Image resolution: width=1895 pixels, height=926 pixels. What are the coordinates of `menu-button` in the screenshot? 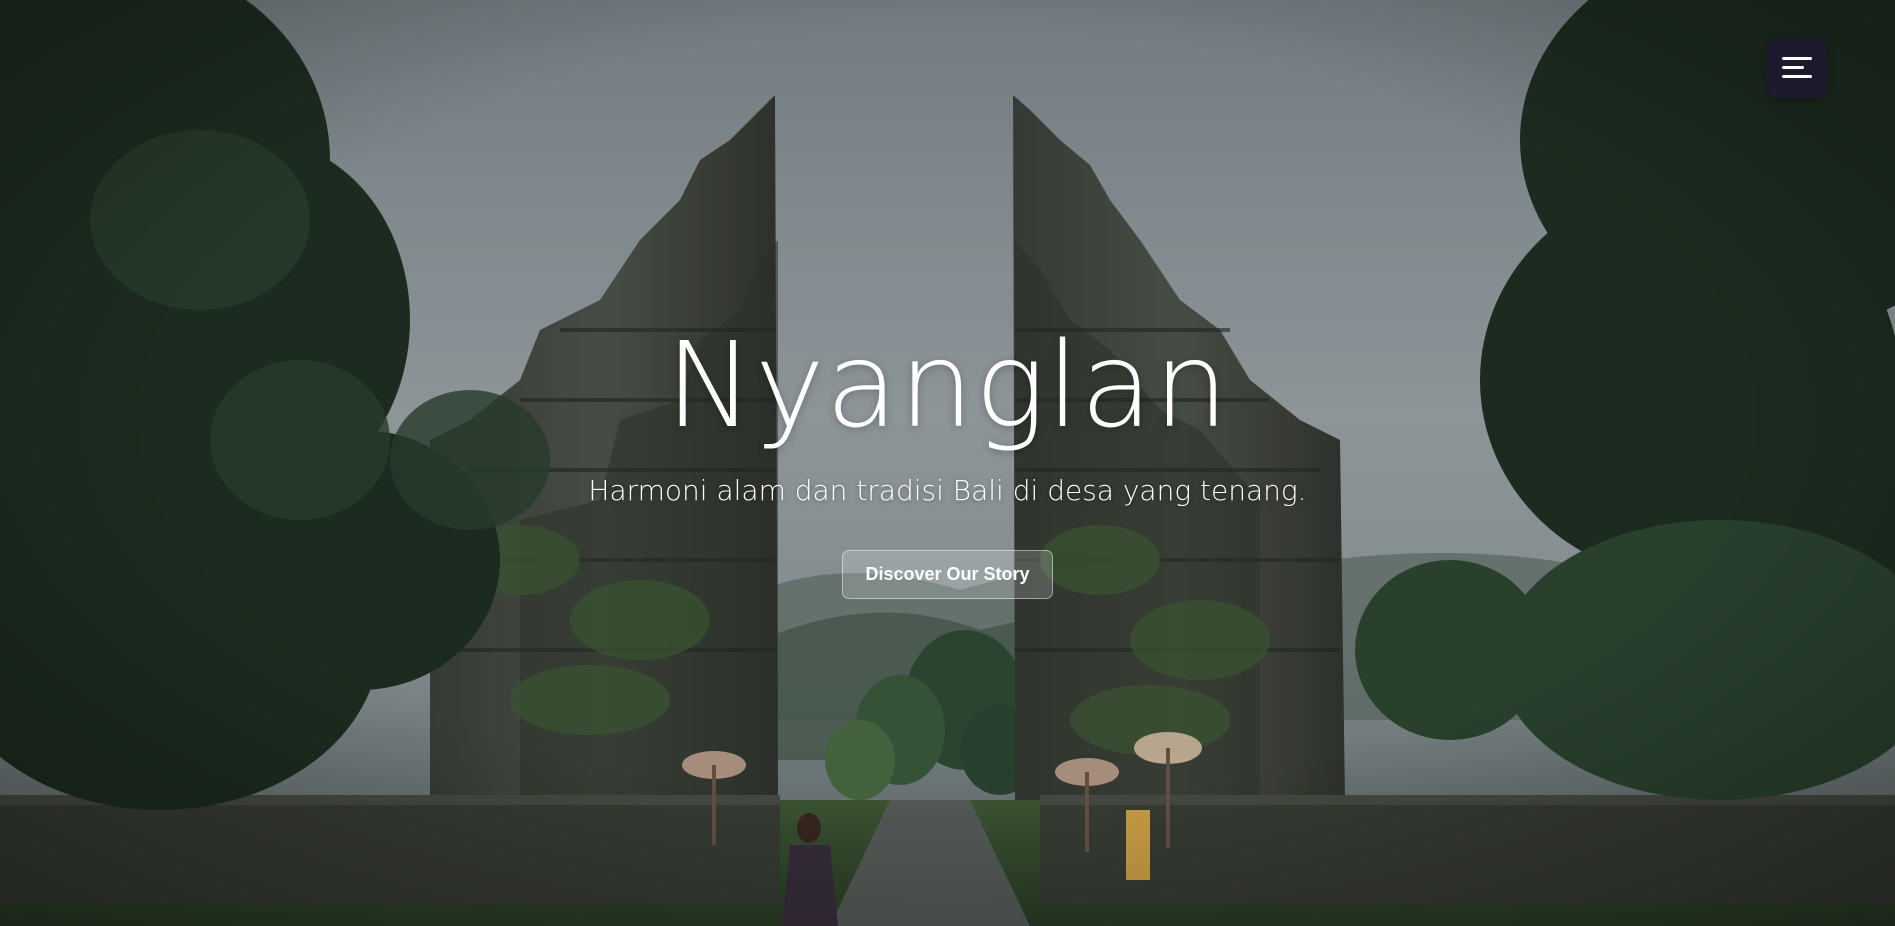 It's located at (1797, 68).